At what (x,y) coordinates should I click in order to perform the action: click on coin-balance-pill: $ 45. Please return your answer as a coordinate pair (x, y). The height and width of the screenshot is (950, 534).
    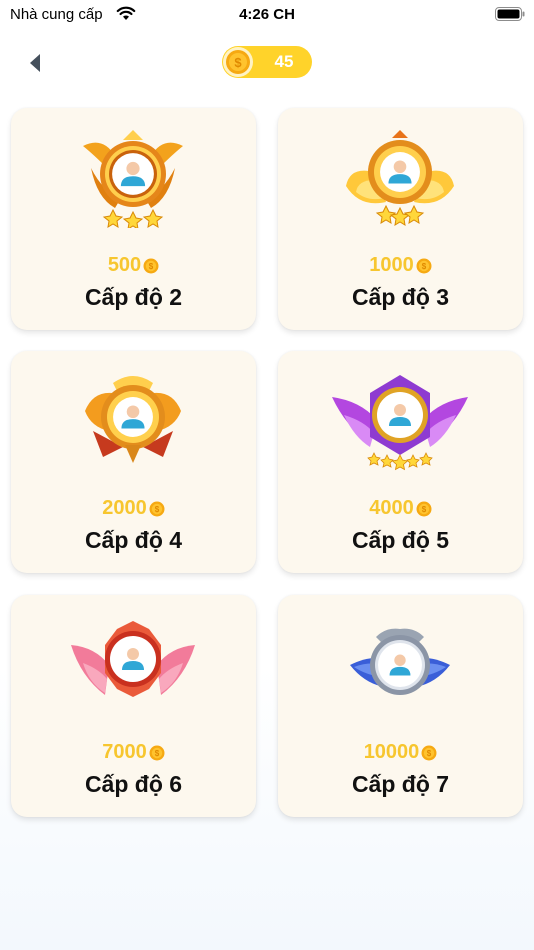
    Looking at the image, I should click on (267, 62).